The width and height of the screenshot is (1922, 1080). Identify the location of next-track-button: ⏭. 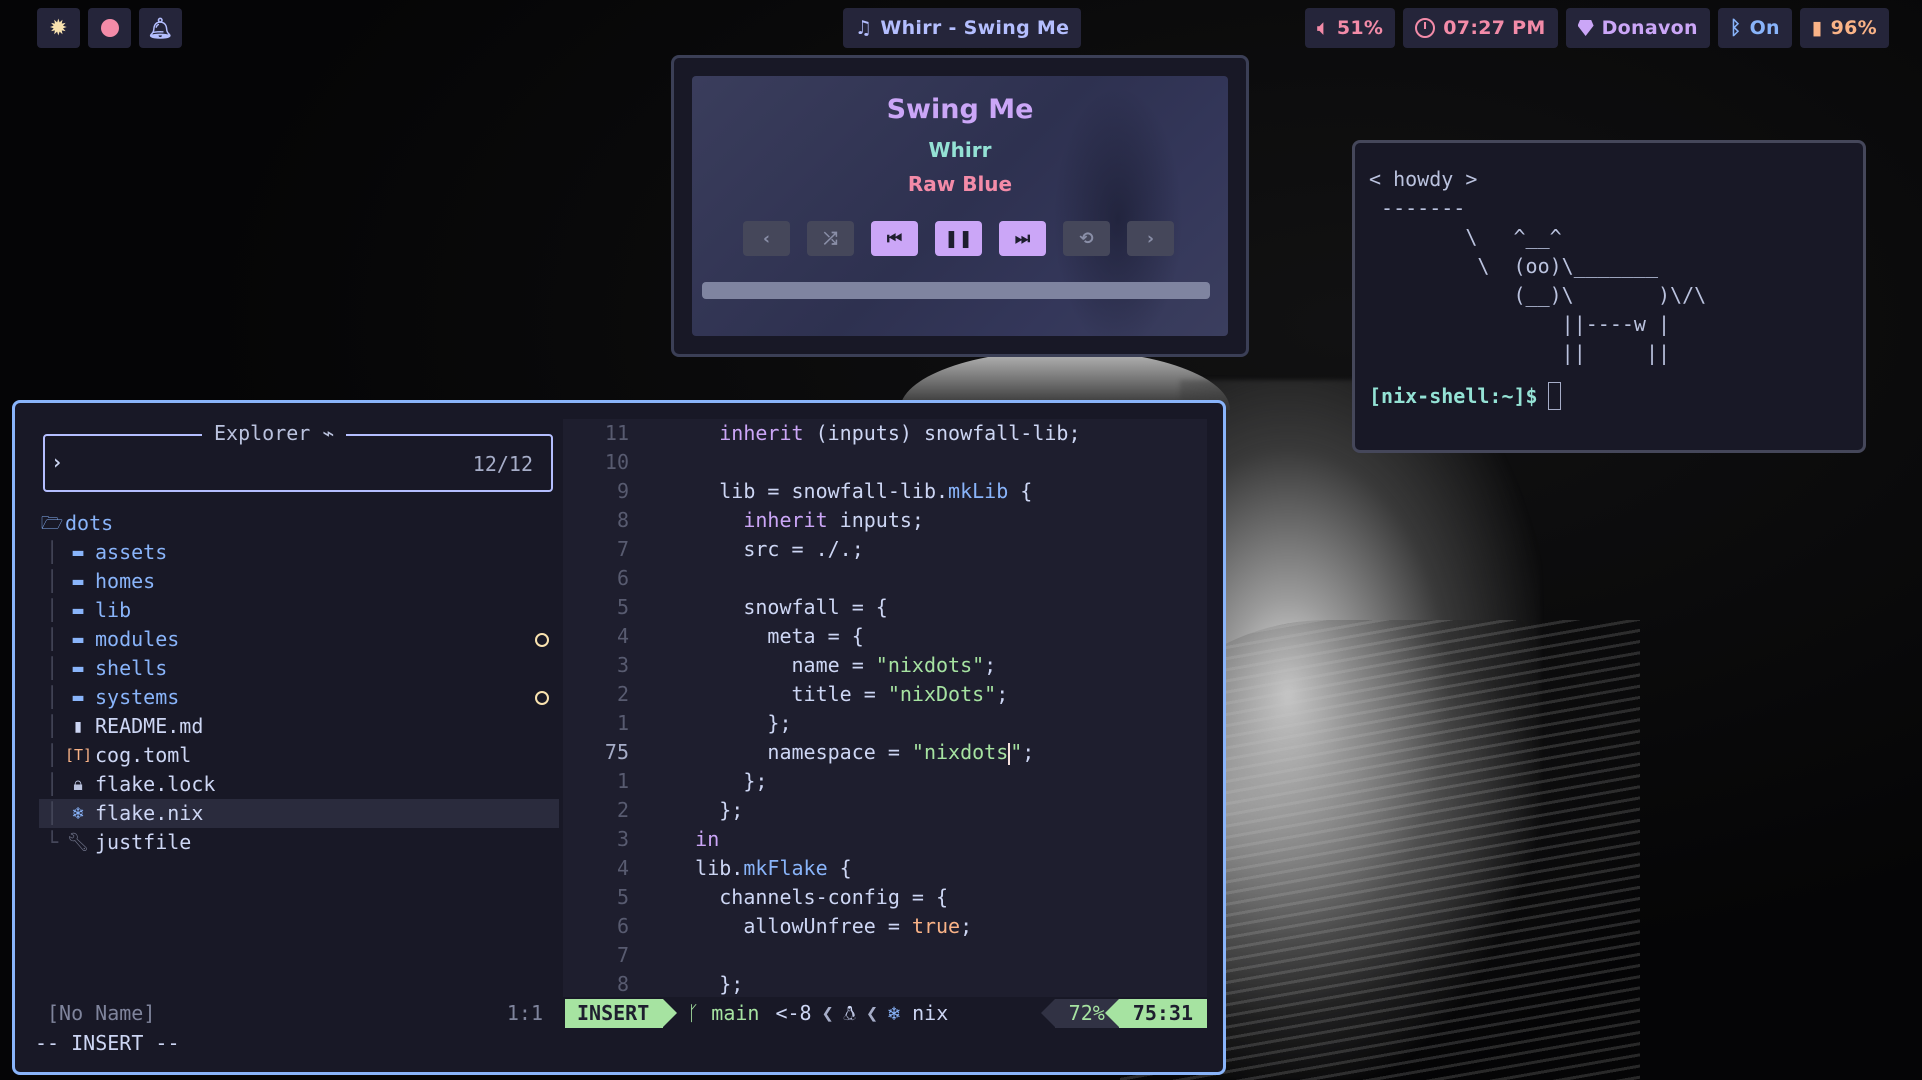
(1022, 238).